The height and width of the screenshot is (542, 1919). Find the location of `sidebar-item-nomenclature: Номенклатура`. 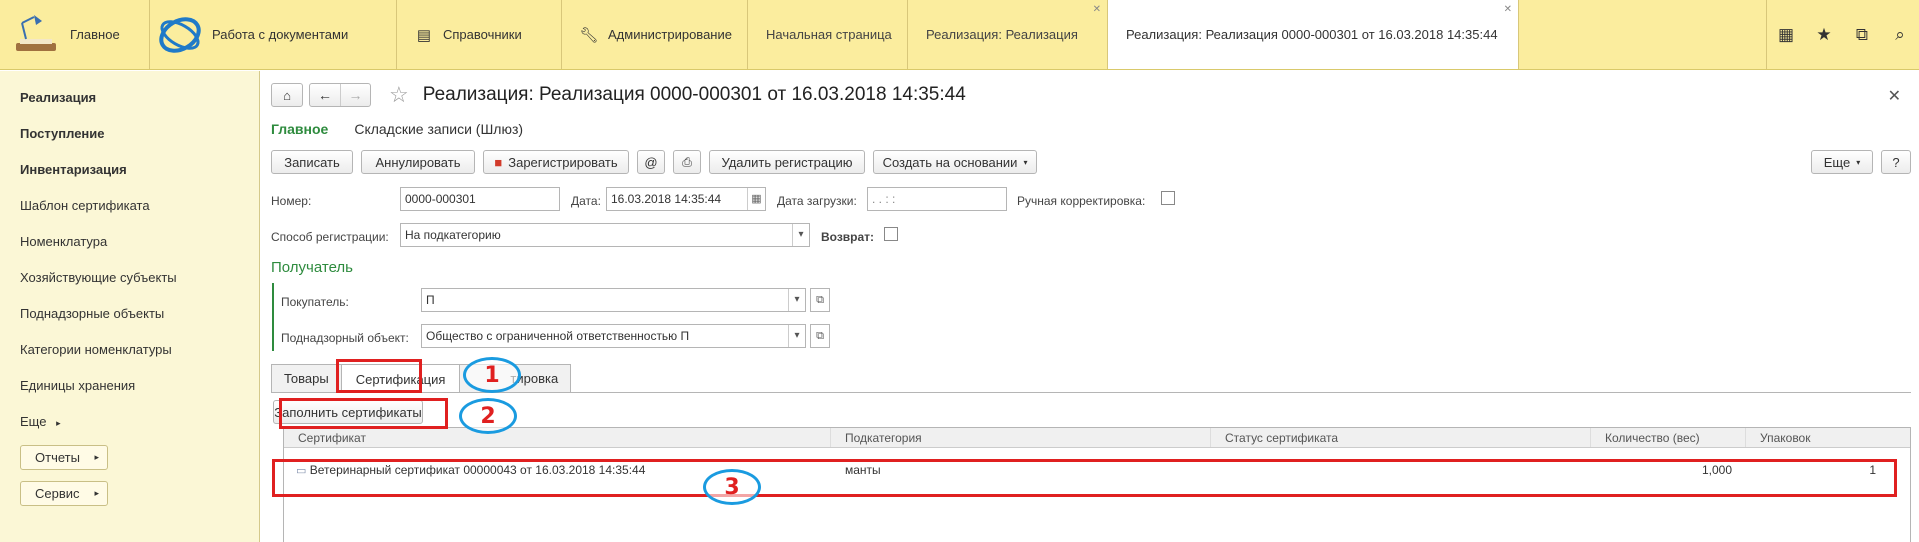

sidebar-item-nomenclature: Номенклатура is located at coordinates (129, 247).